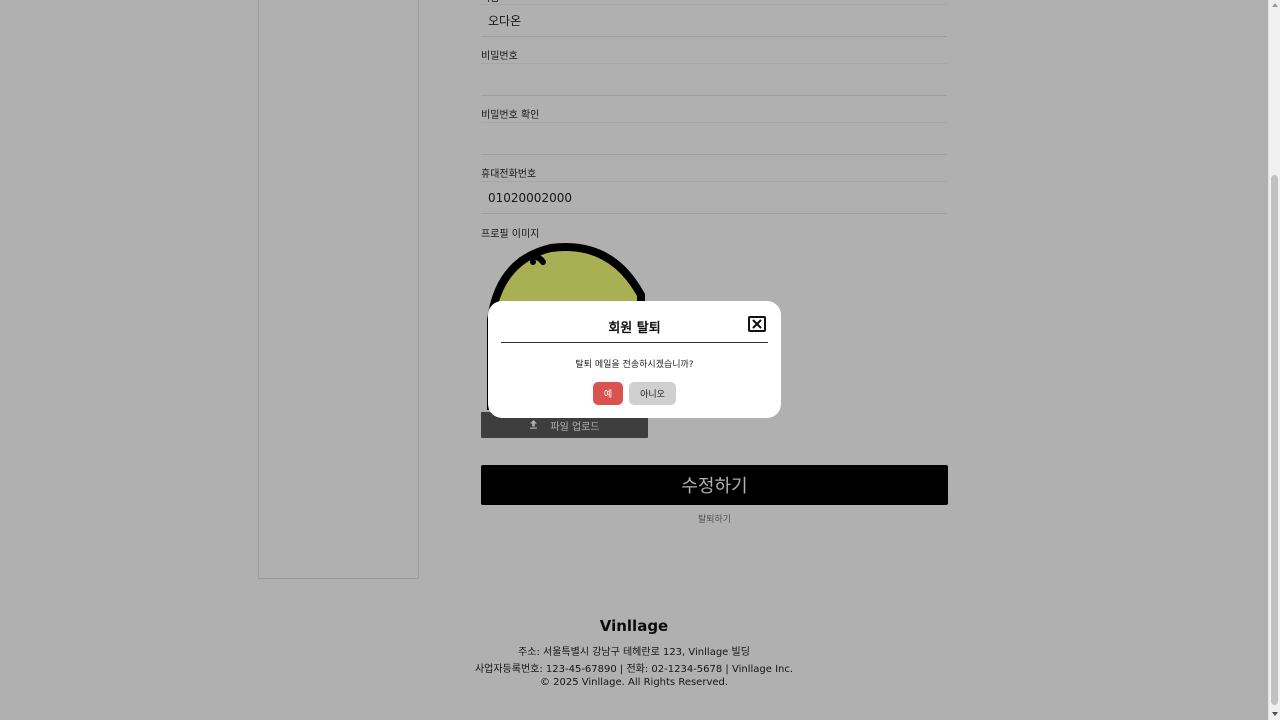  I want to click on modal-message: 탈퇴 메일을 전송하시겠습니까?, so click(634, 365).